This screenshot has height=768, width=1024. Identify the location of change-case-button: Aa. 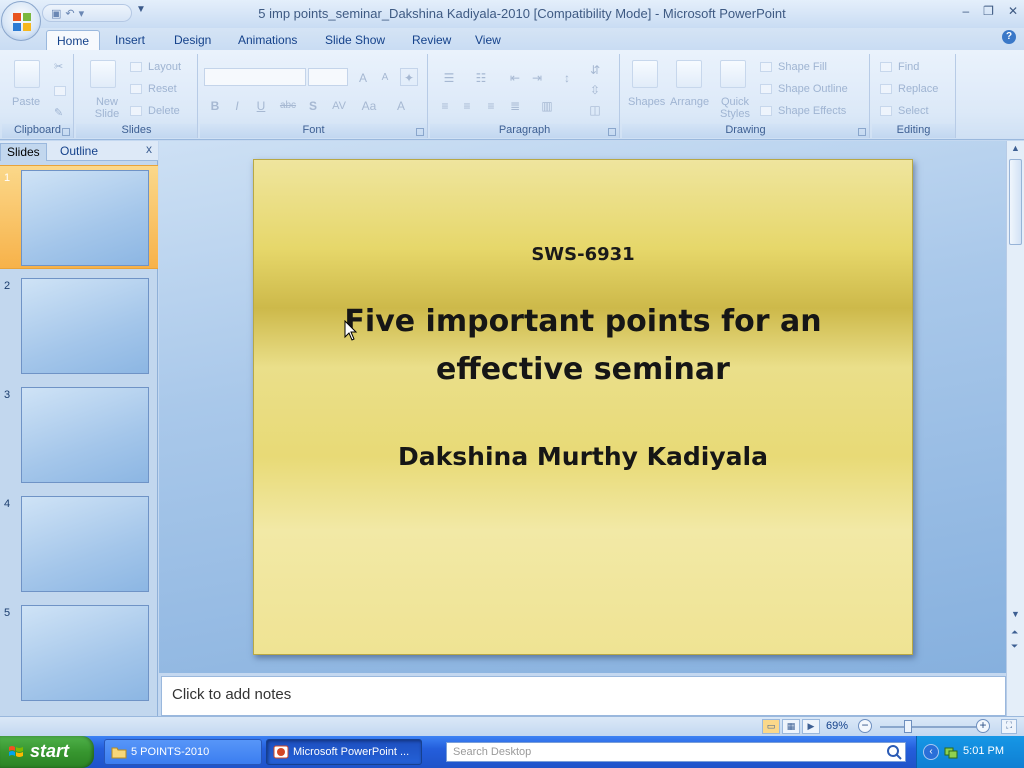
(369, 105).